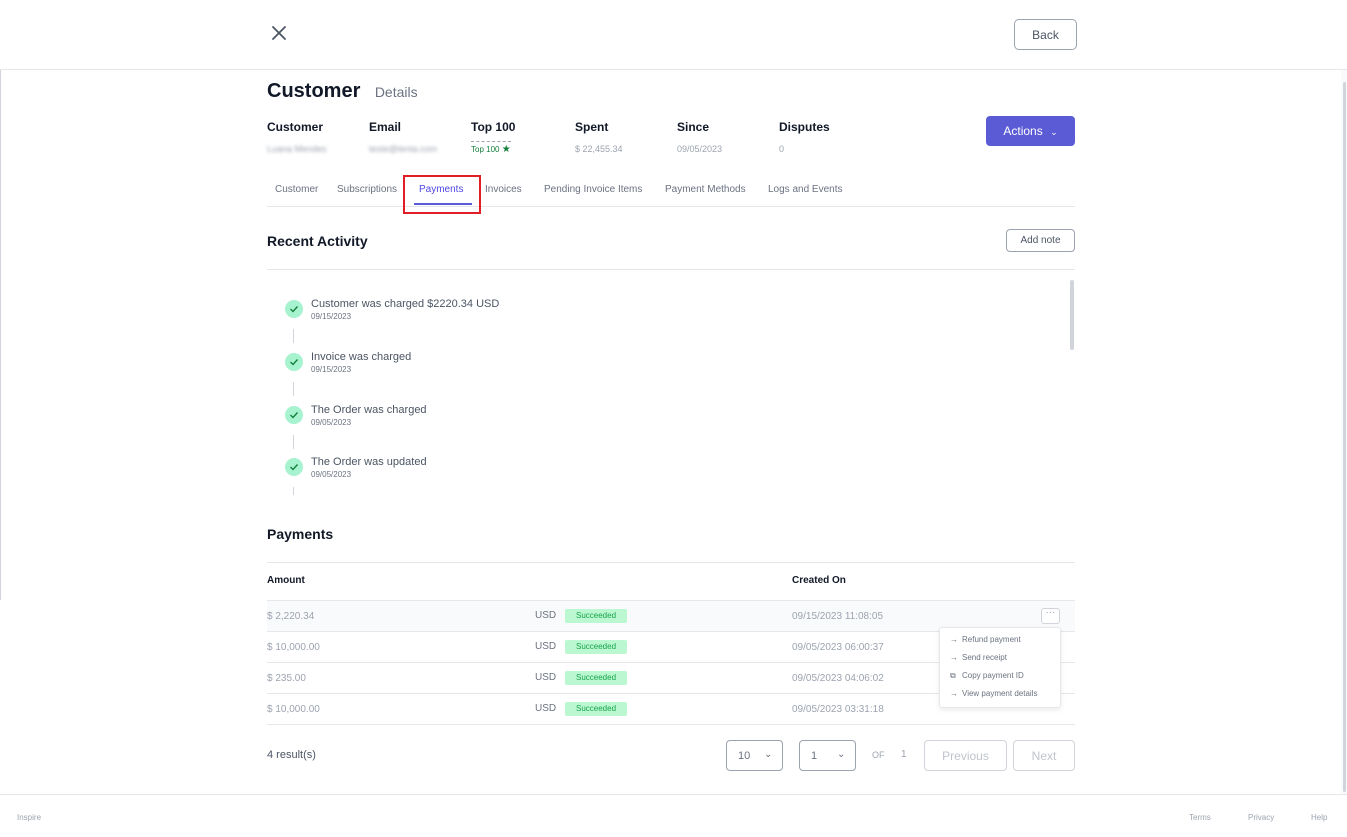 The height and width of the screenshot is (837, 1347). I want to click on meta-value: $ 22,455.34, so click(599, 149).